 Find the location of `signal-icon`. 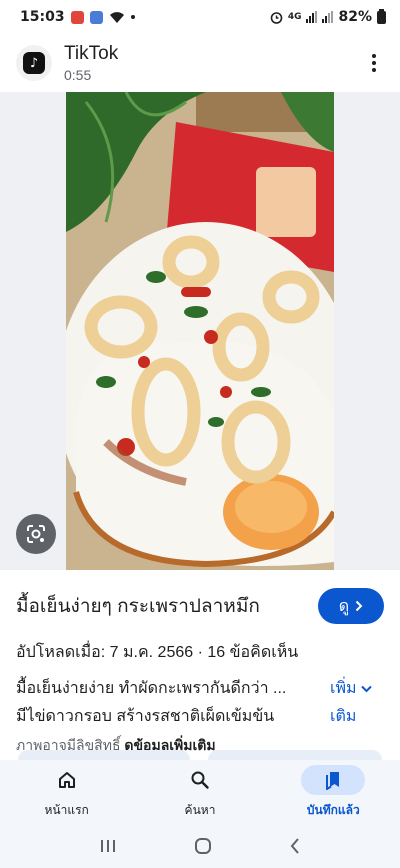

signal-icon is located at coordinates (312, 17).